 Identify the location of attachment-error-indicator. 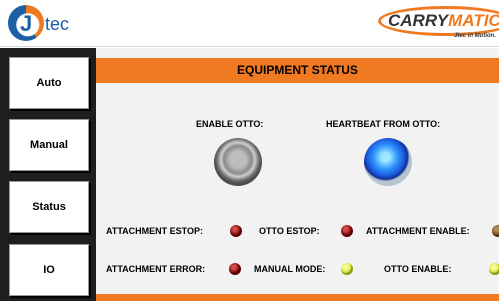
(235, 269).